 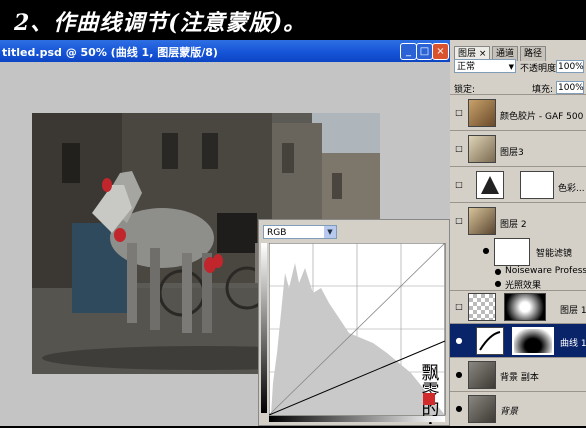 What do you see at coordinates (490, 185) in the screenshot?
I see `adjustment-icon` at bounding box center [490, 185].